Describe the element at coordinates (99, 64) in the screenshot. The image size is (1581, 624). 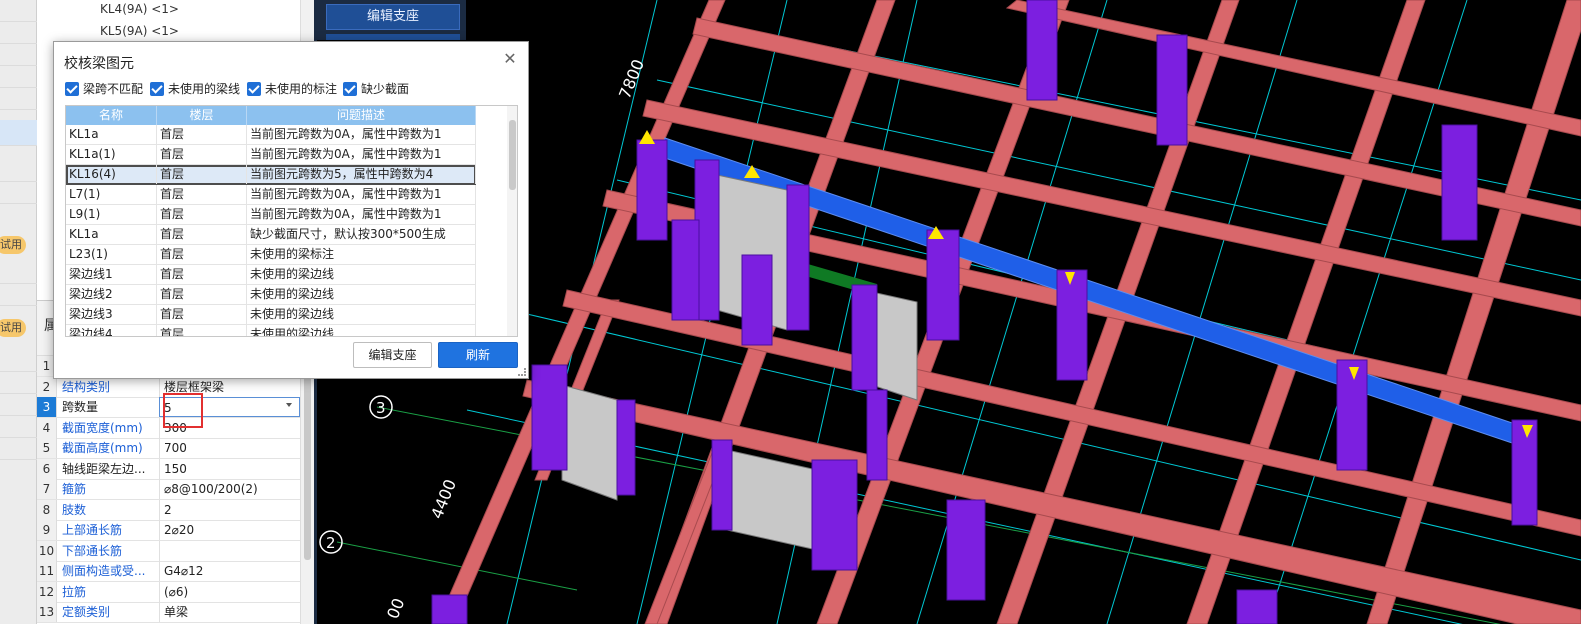
I see `dialog-title: 校核梁图元` at that location.